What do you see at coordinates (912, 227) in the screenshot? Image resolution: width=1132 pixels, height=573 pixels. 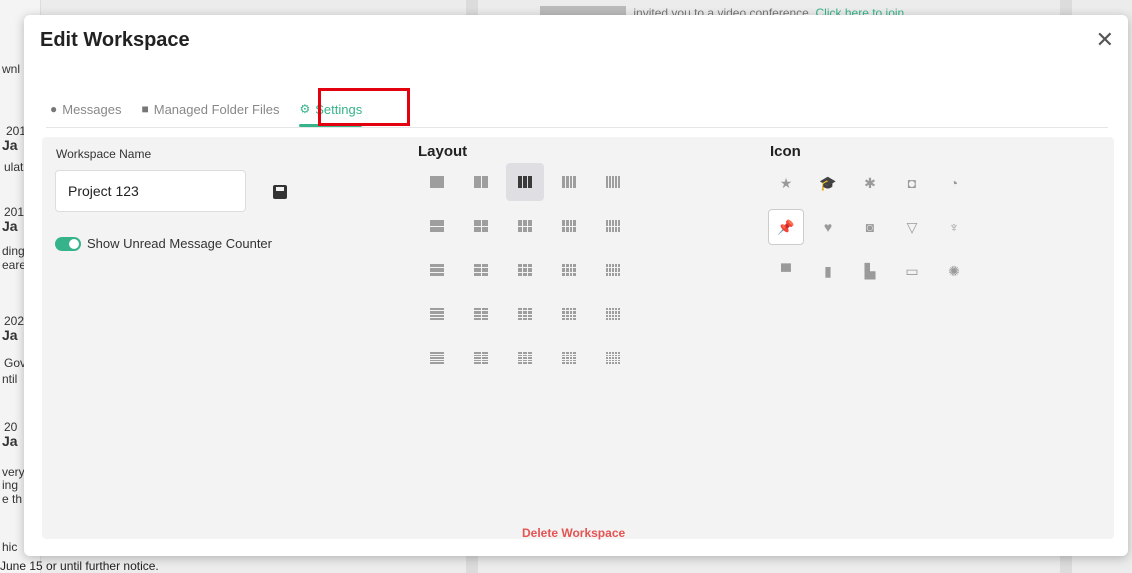 I see `pizza-icon: ▽` at bounding box center [912, 227].